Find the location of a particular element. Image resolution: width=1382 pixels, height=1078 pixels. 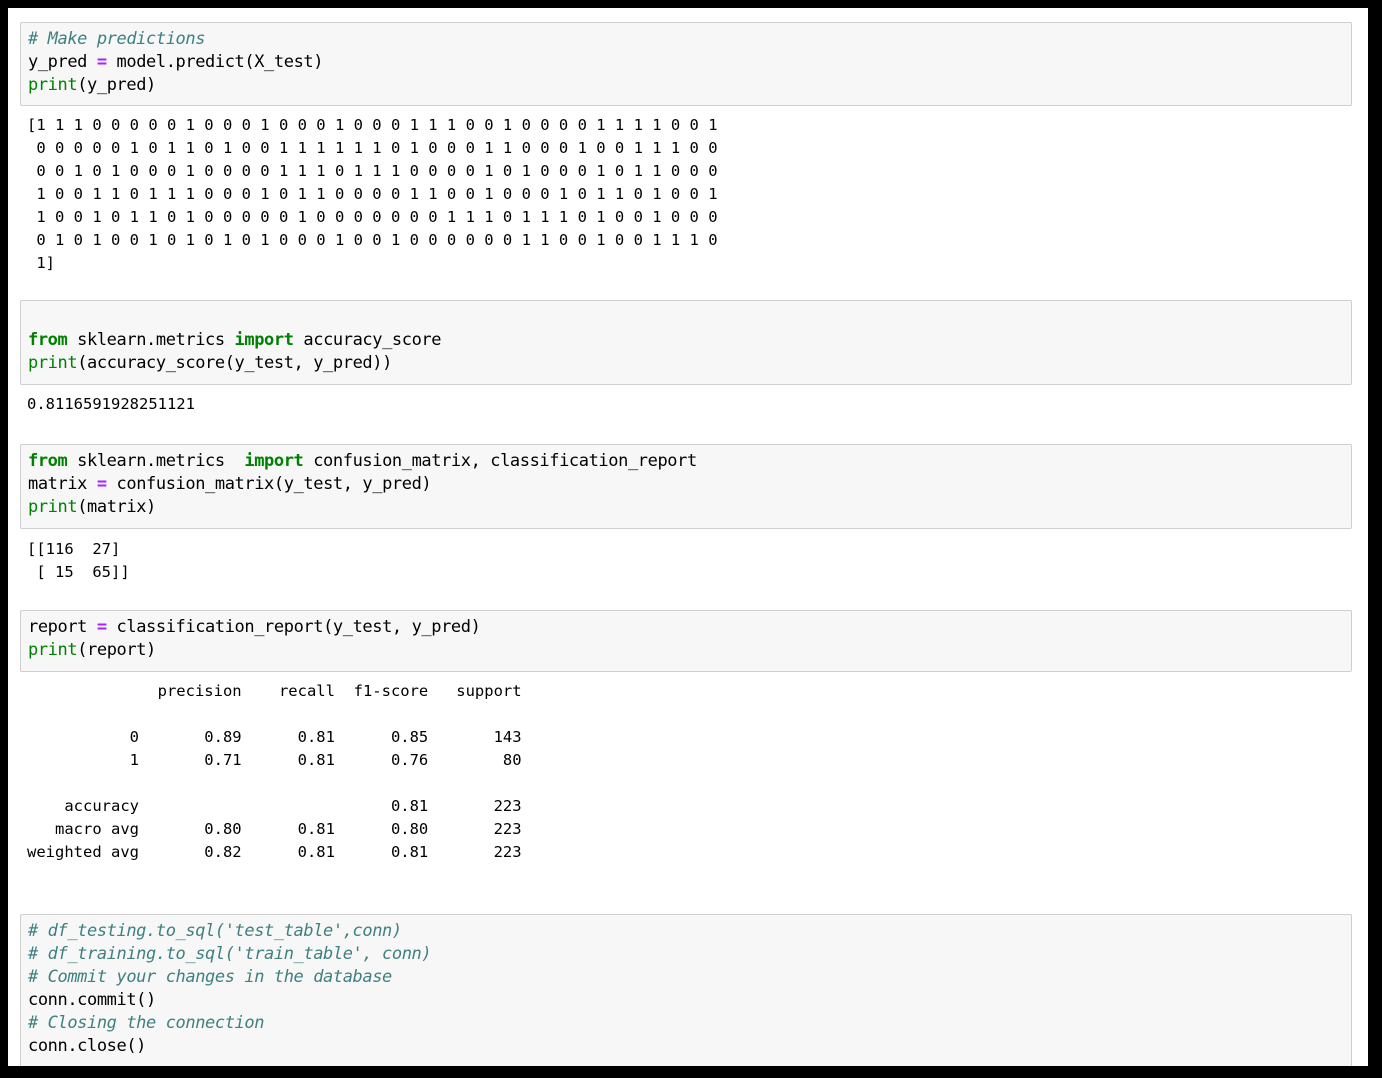

code-line: conn.commit() is located at coordinates (92, 1000).